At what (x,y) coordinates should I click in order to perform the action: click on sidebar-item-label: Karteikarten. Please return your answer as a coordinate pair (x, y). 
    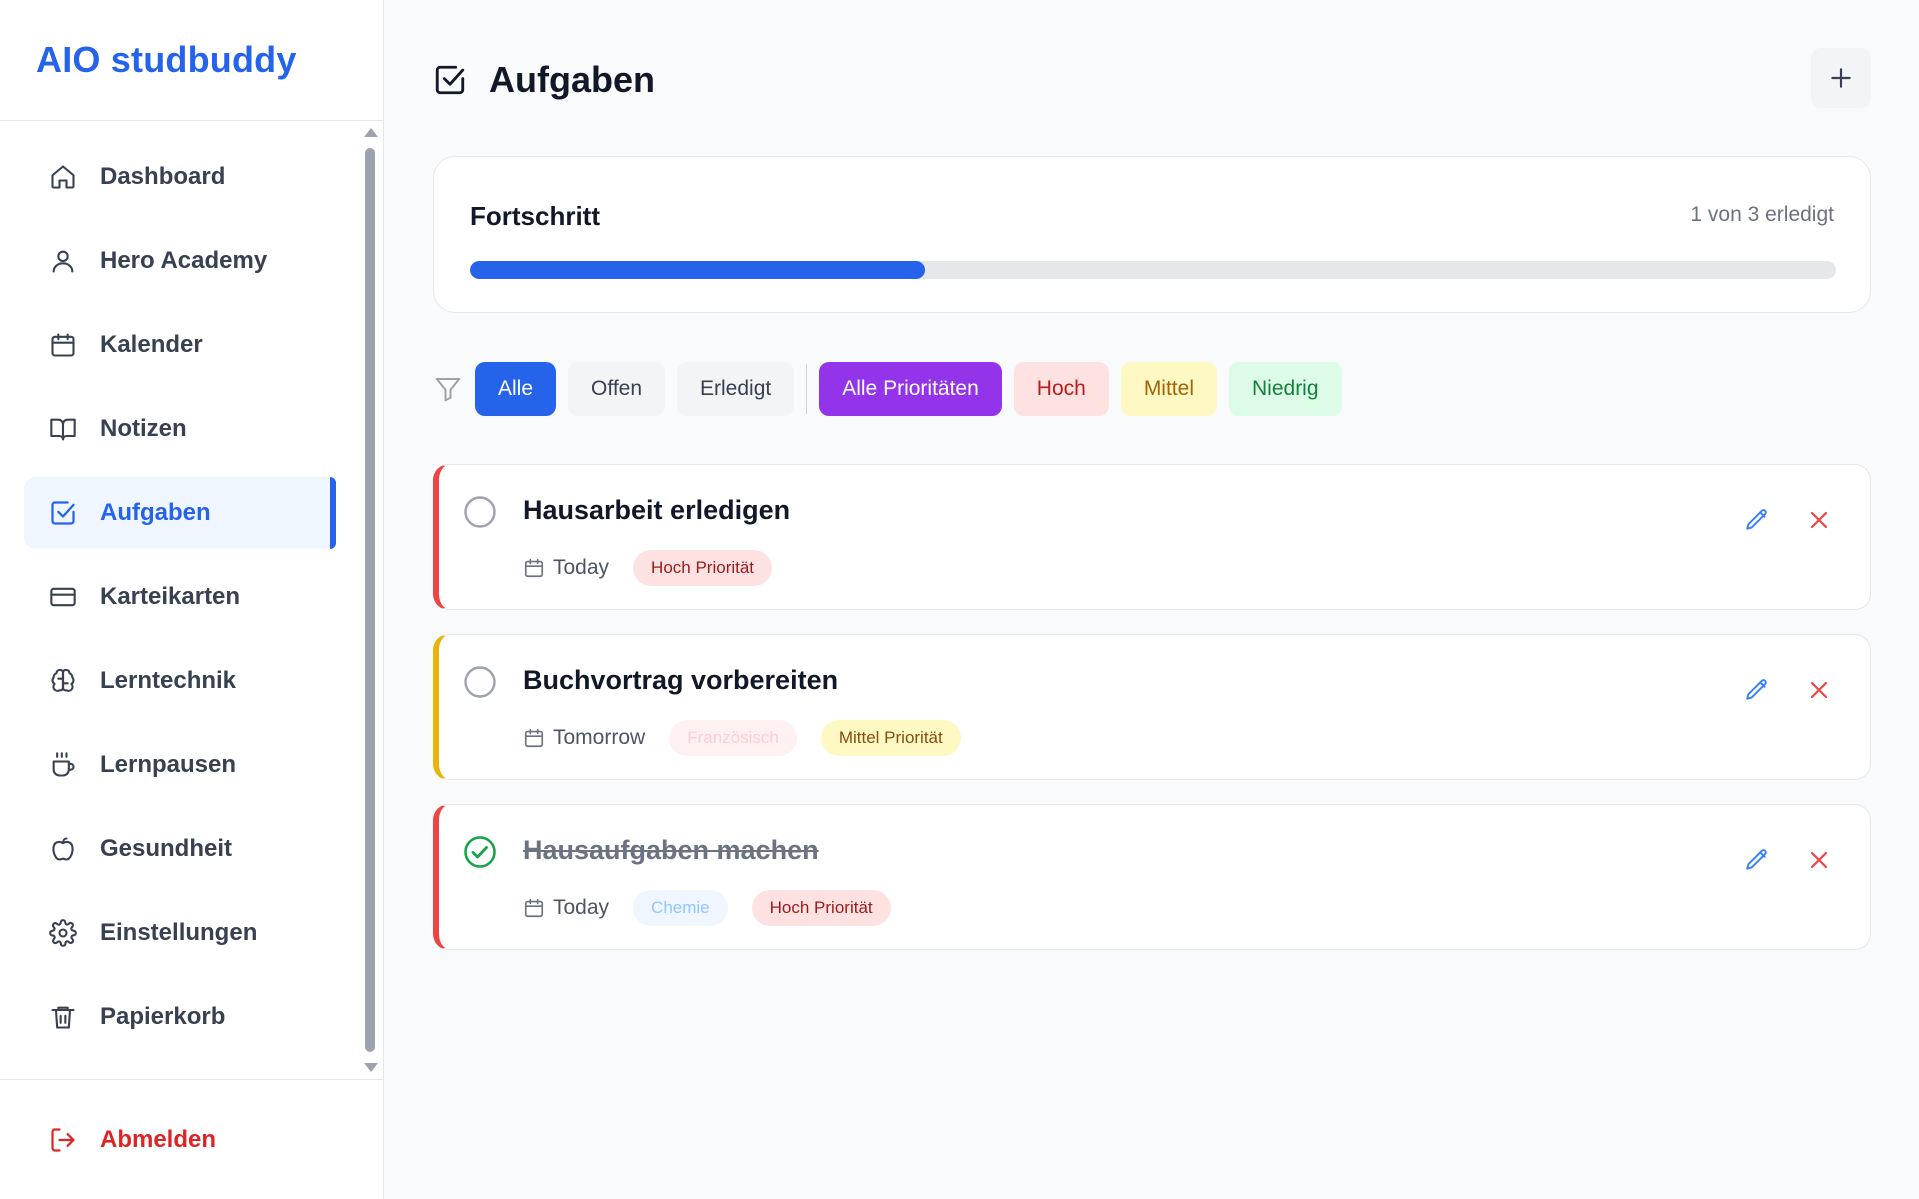
    Looking at the image, I should click on (170, 596).